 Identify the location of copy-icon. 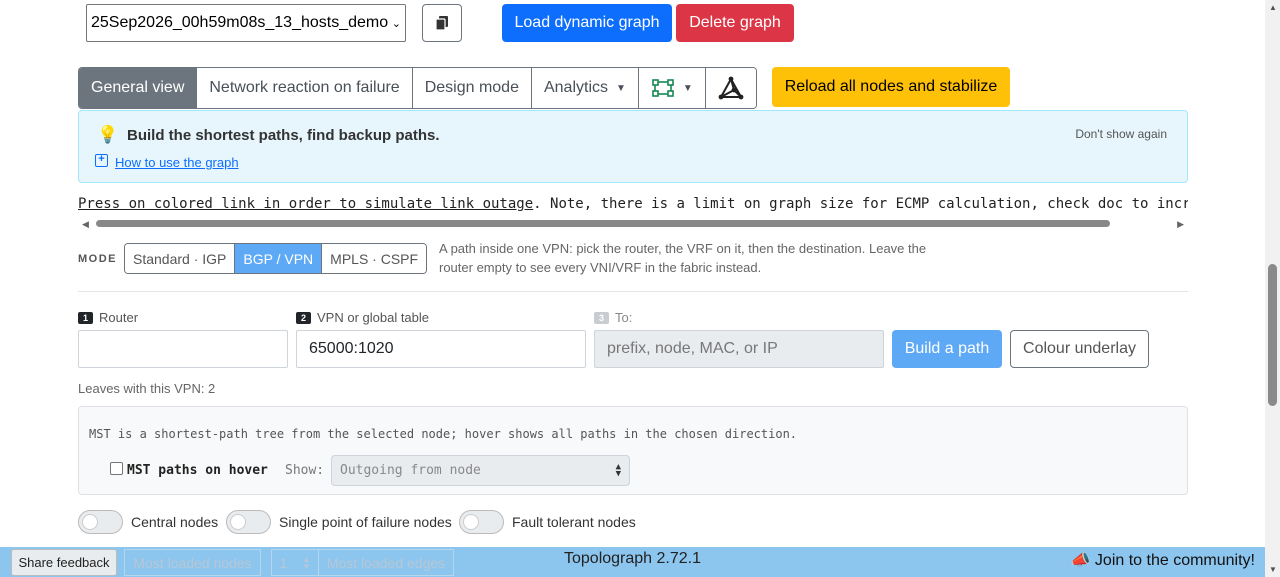
(441, 23).